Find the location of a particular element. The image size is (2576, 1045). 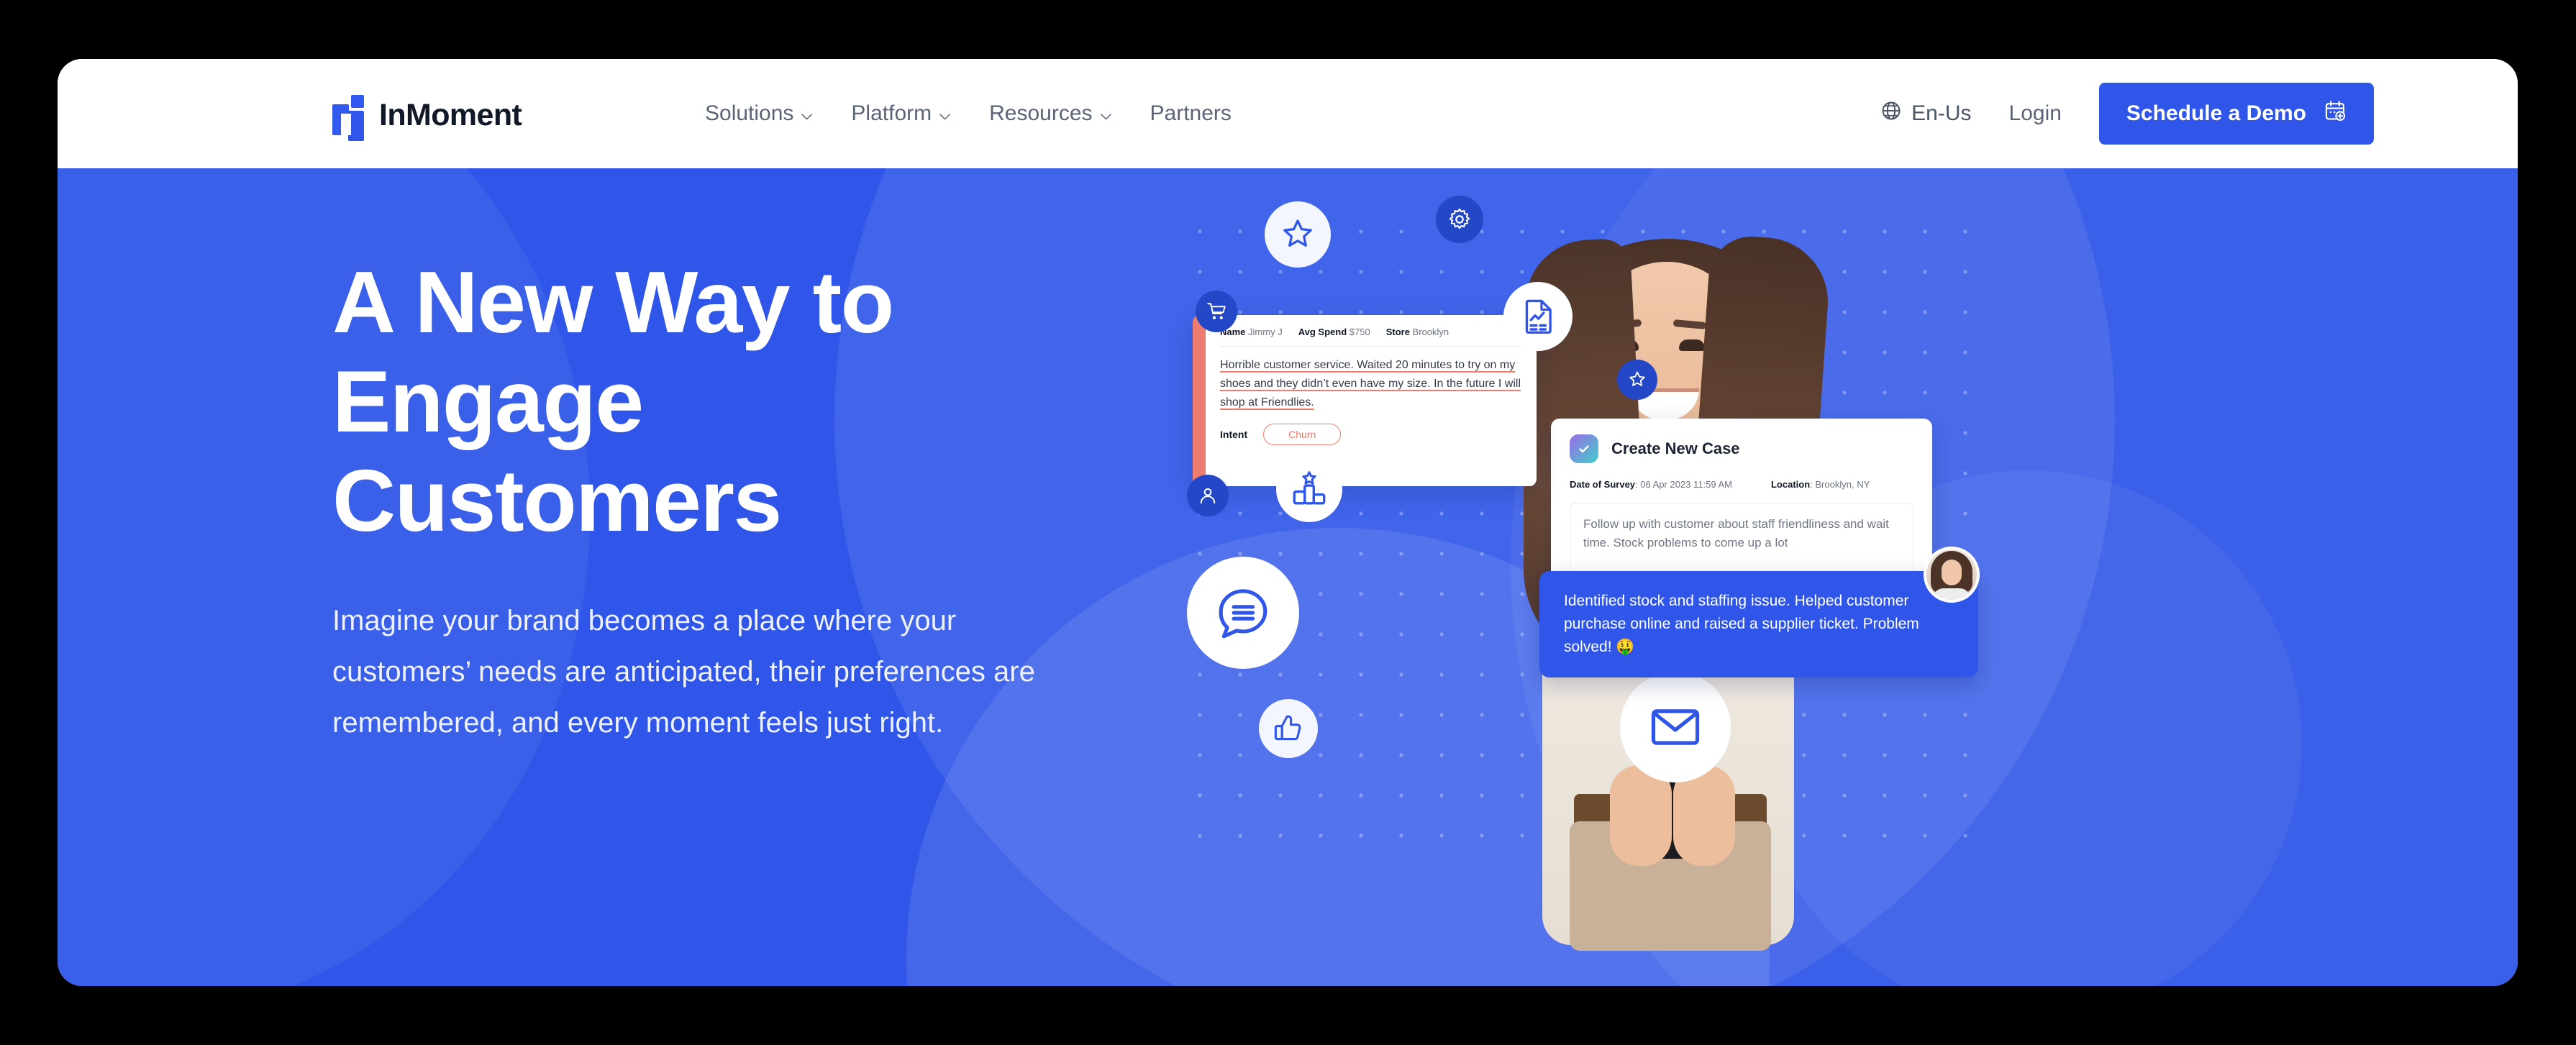

header-utility-group: En-Us Login Schedule a Demo is located at coordinates (2127, 113).